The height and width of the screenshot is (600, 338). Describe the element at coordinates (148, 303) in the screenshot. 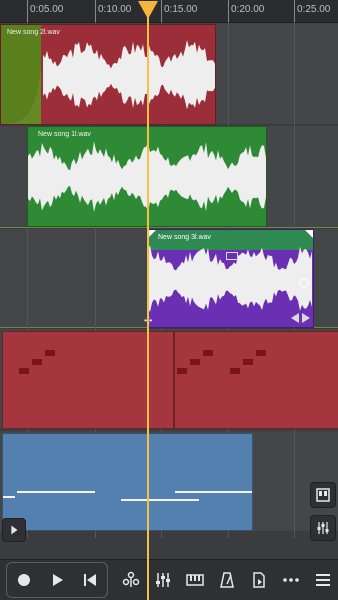

I see `playhead` at that location.